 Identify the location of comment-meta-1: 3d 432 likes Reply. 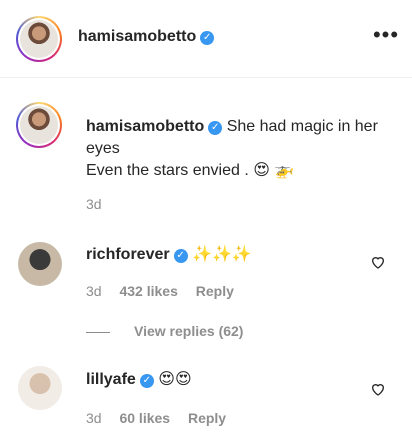
(167, 291).